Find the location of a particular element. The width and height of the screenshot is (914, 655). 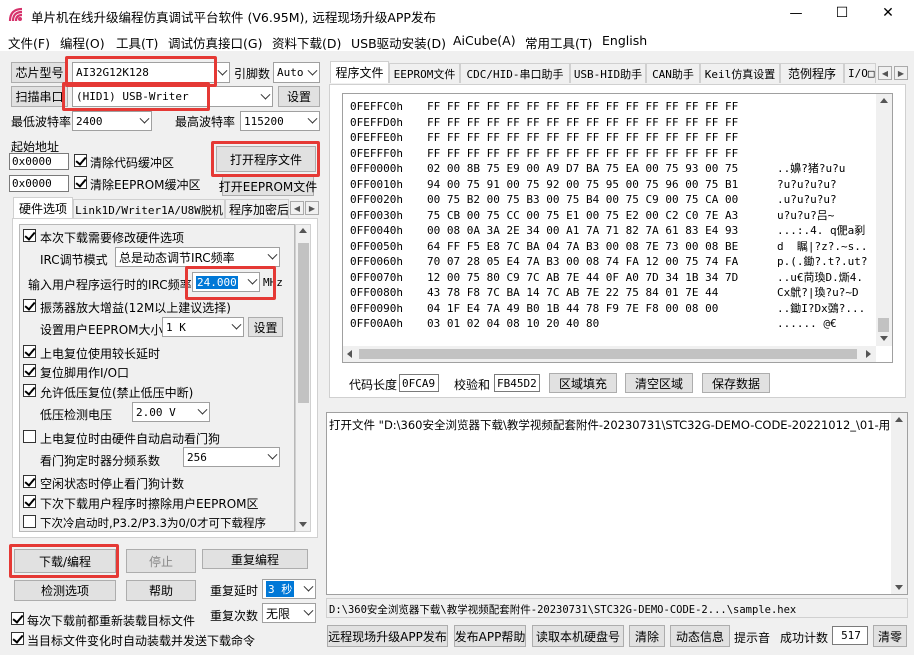

options-scrollbar is located at coordinates (303, 378).